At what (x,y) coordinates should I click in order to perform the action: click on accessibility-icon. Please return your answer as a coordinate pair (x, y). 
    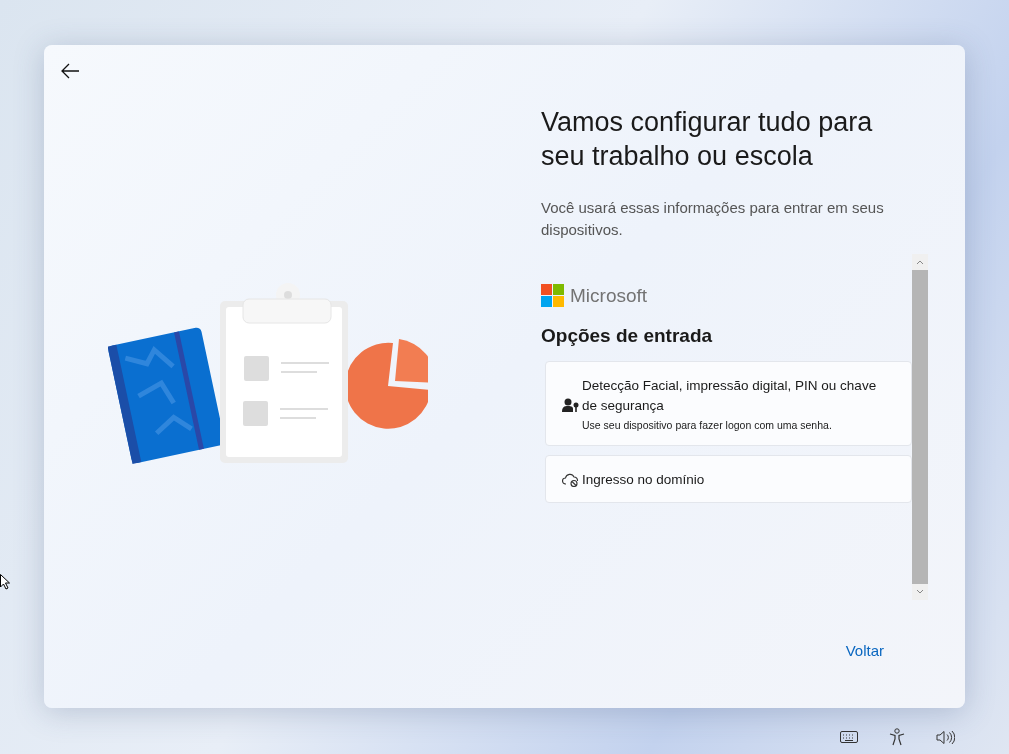
    Looking at the image, I should click on (897, 737).